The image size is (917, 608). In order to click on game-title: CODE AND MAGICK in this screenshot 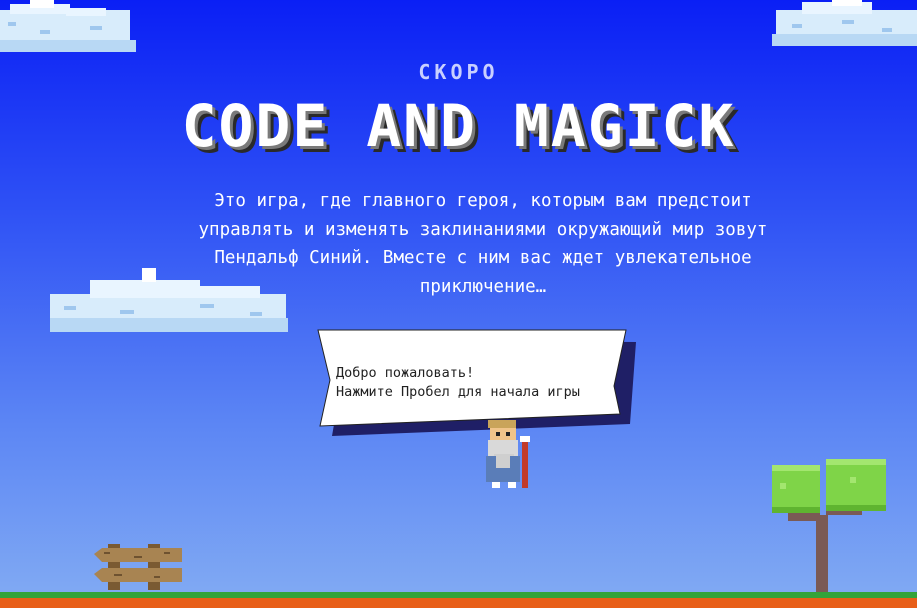, I will do `click(458, 126)`.